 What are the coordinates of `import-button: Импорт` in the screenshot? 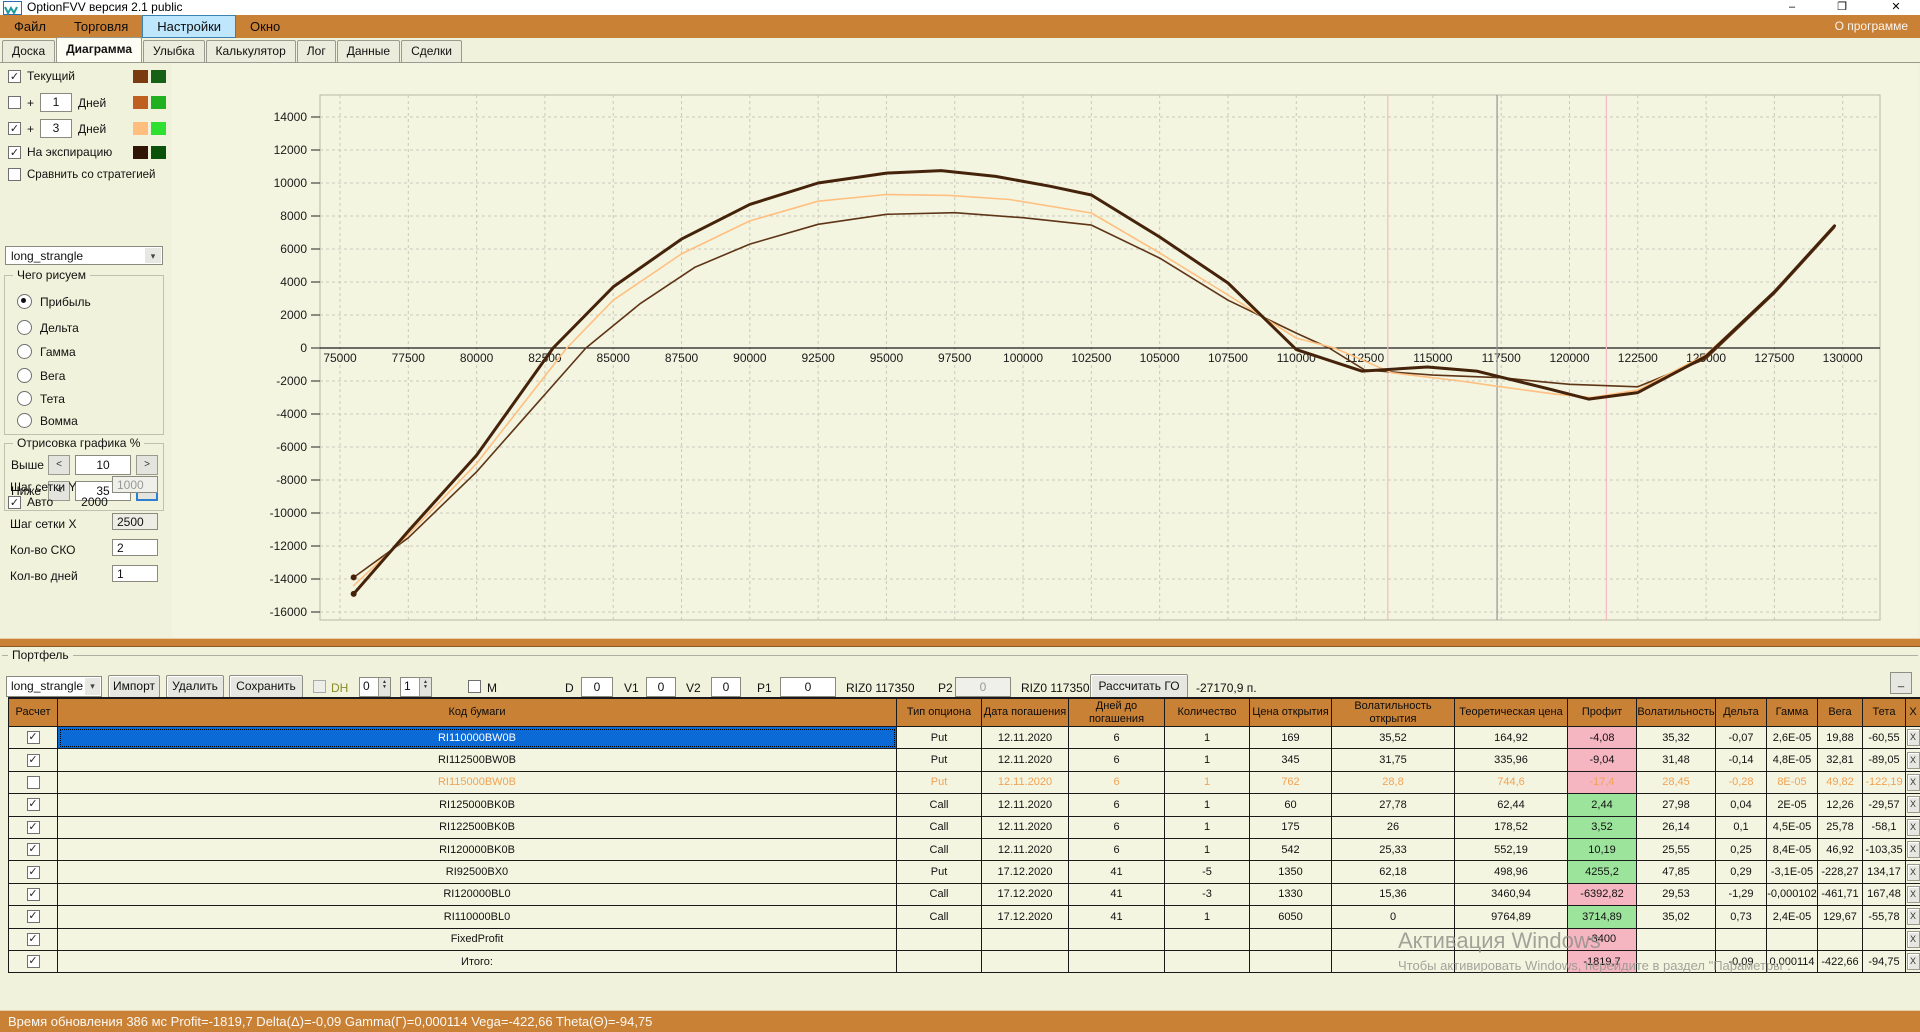 It's located at (134, 686).